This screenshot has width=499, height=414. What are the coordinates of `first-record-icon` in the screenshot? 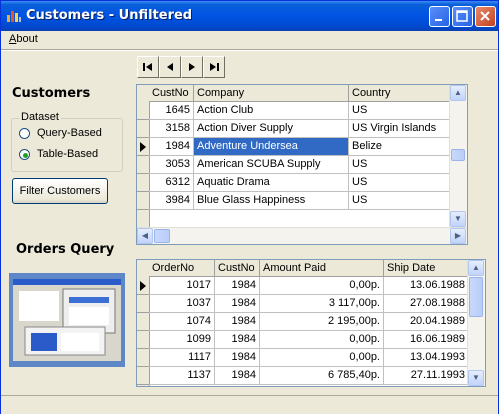 It's located at (147, 67).